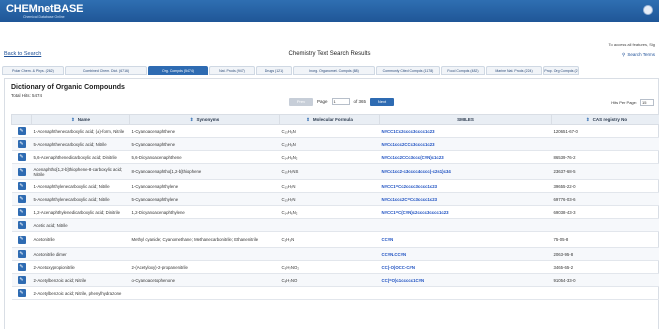 Image resolution: width=659 pixels, height=329 pixels. What do you see at coordinates (648, 10) in the screenshot?
I see `user-icon` at bounding box center [648, 10].